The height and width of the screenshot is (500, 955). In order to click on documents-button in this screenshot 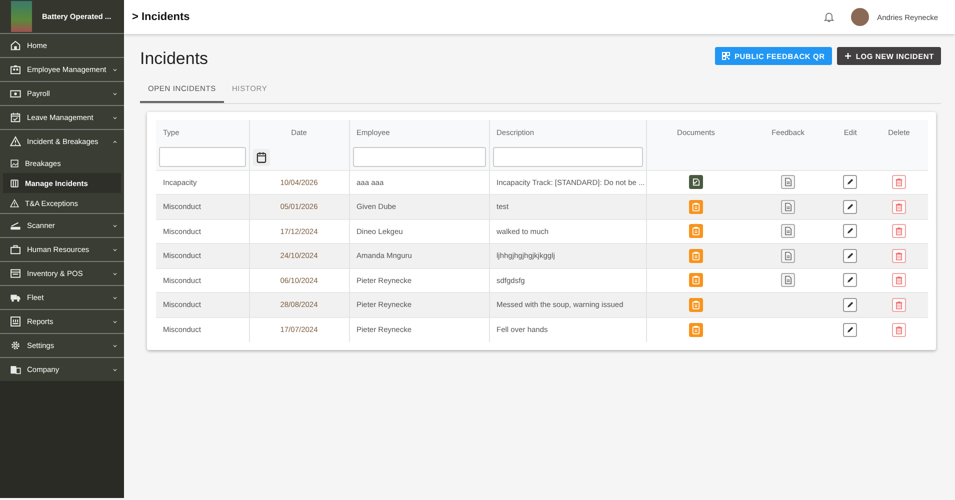, I will do `click(696, 182)`.